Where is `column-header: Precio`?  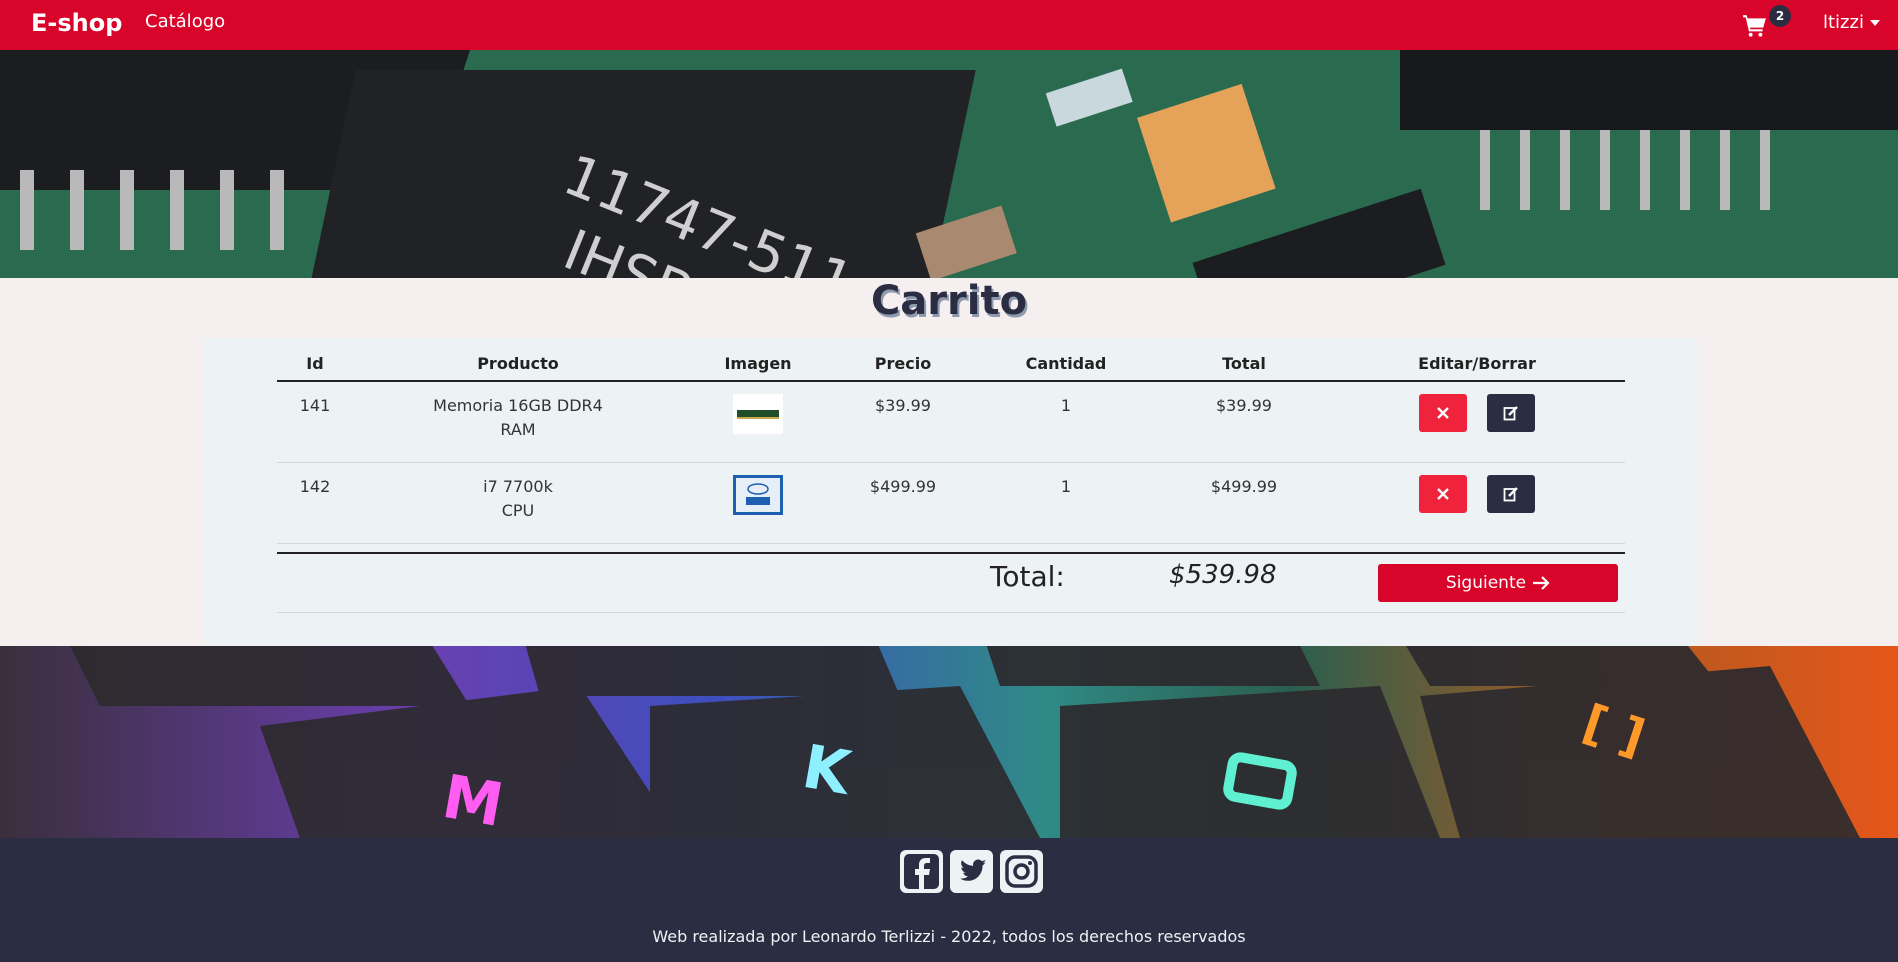
column-header: Precio is located at coordinates (903, 364).